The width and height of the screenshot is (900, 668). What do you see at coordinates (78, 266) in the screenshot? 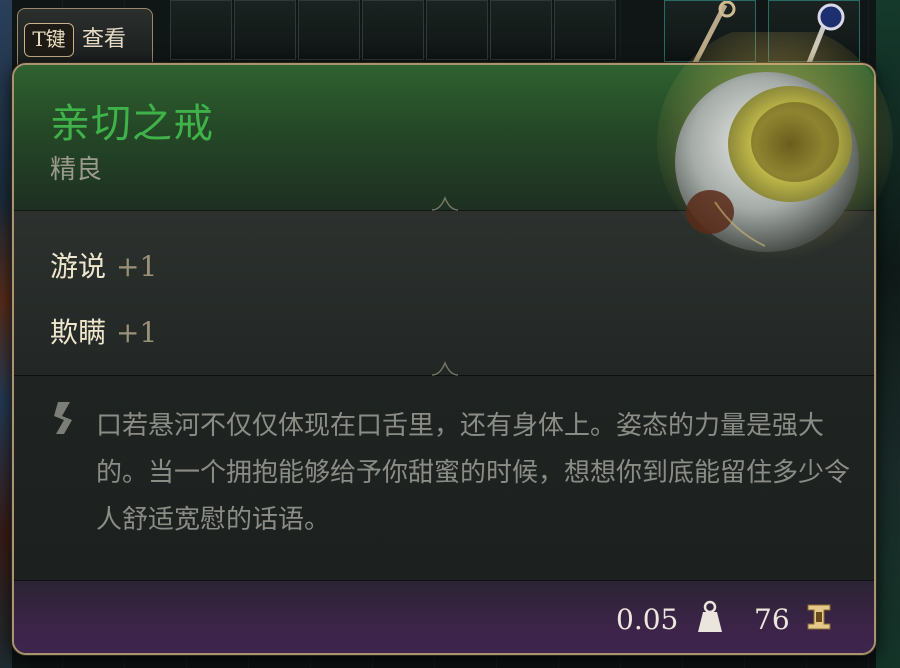
I see `property-name: 游说` at bounding box center [78, 266].